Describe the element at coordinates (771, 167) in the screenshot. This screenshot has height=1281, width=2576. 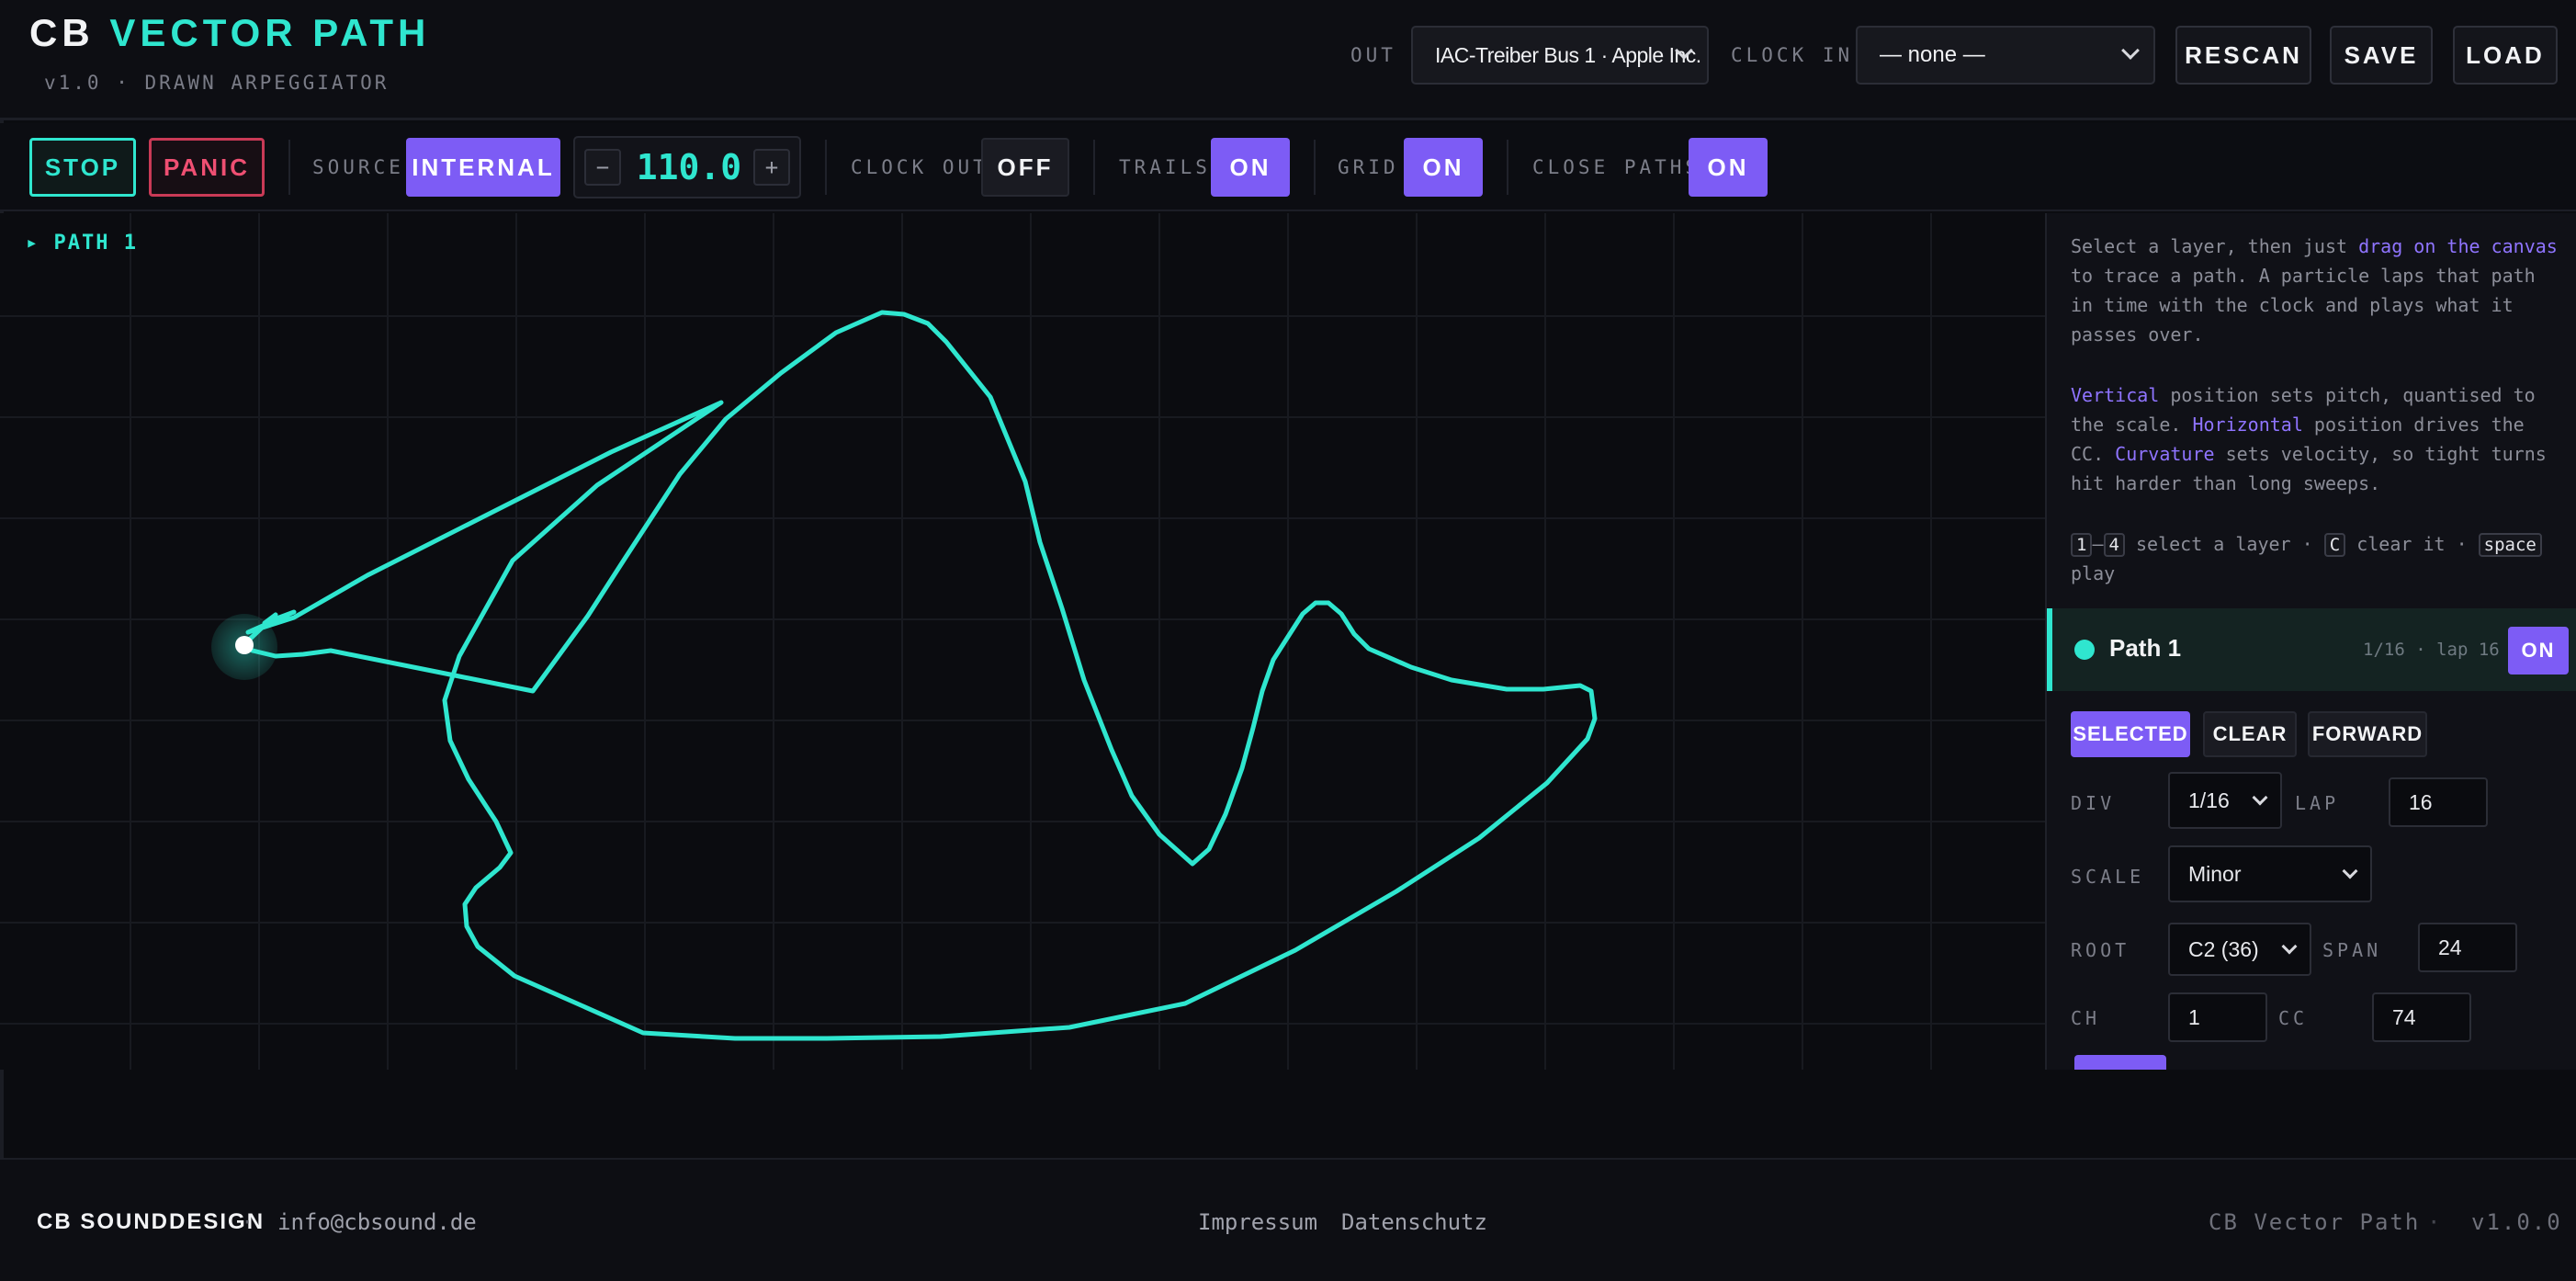
I see `bpm-increment-button: +` at that location.